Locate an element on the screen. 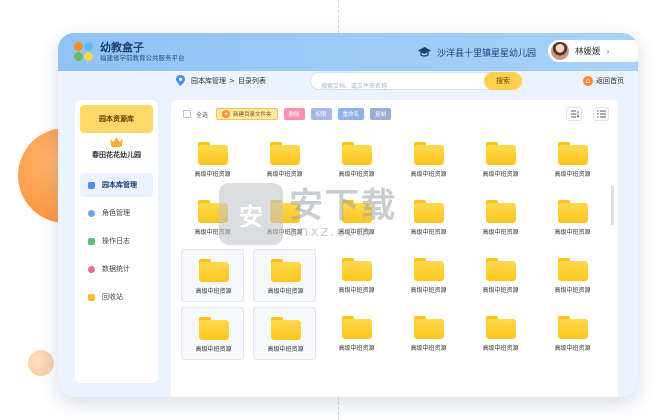 This screenshot has width=657, height=420. decorative-peach-dot is located at coordinates (41, 363).